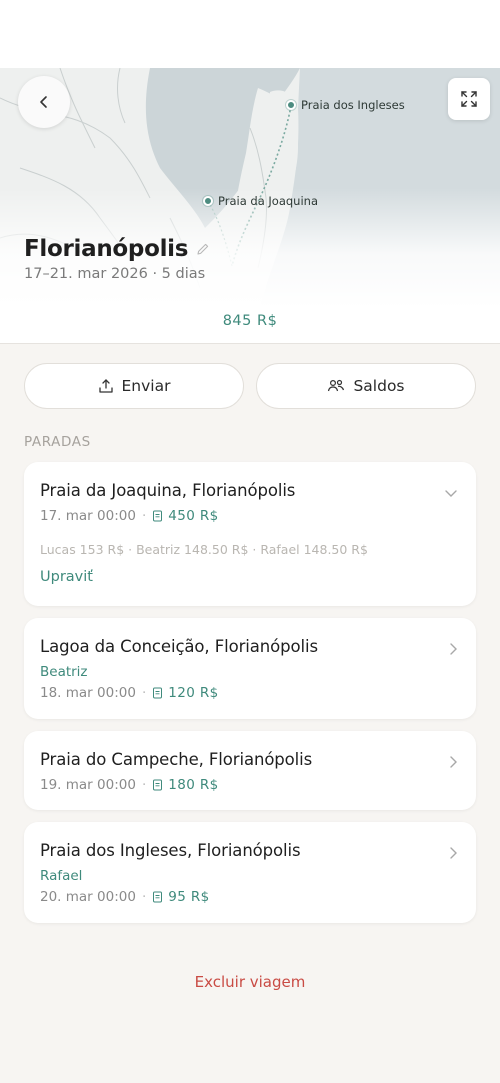 The height and width of the screenshot is (1083, 500). What do you see at coordinates (250, 321) in the screenshot?
I see `trip-total: 845 R$` at bounding box center [250, 321].